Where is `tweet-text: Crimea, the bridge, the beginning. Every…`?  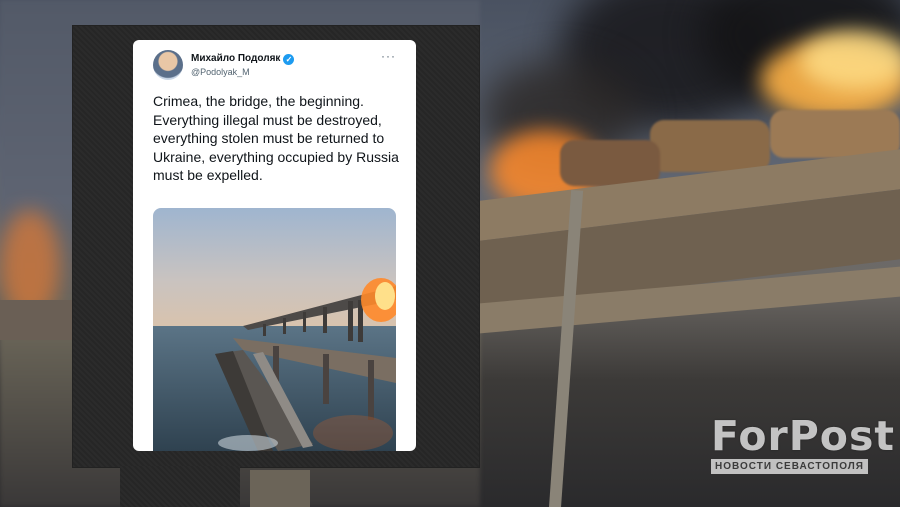 tweet-text: Crimea, the bridge, the beginning. Every… is located at coordinates (276, 138).